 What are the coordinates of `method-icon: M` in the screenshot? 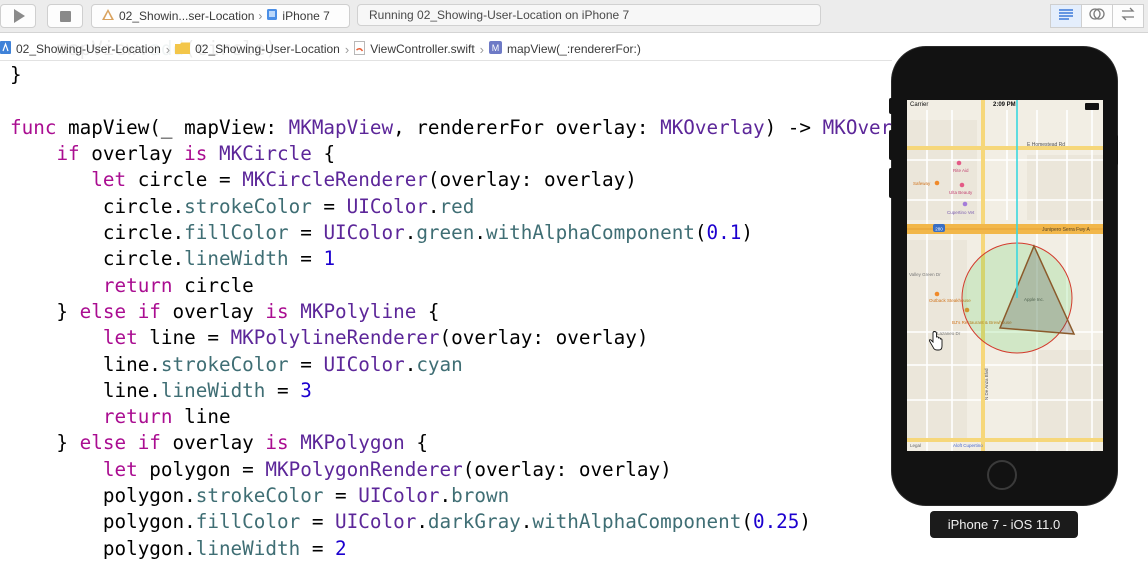 It's located at (496, 49).